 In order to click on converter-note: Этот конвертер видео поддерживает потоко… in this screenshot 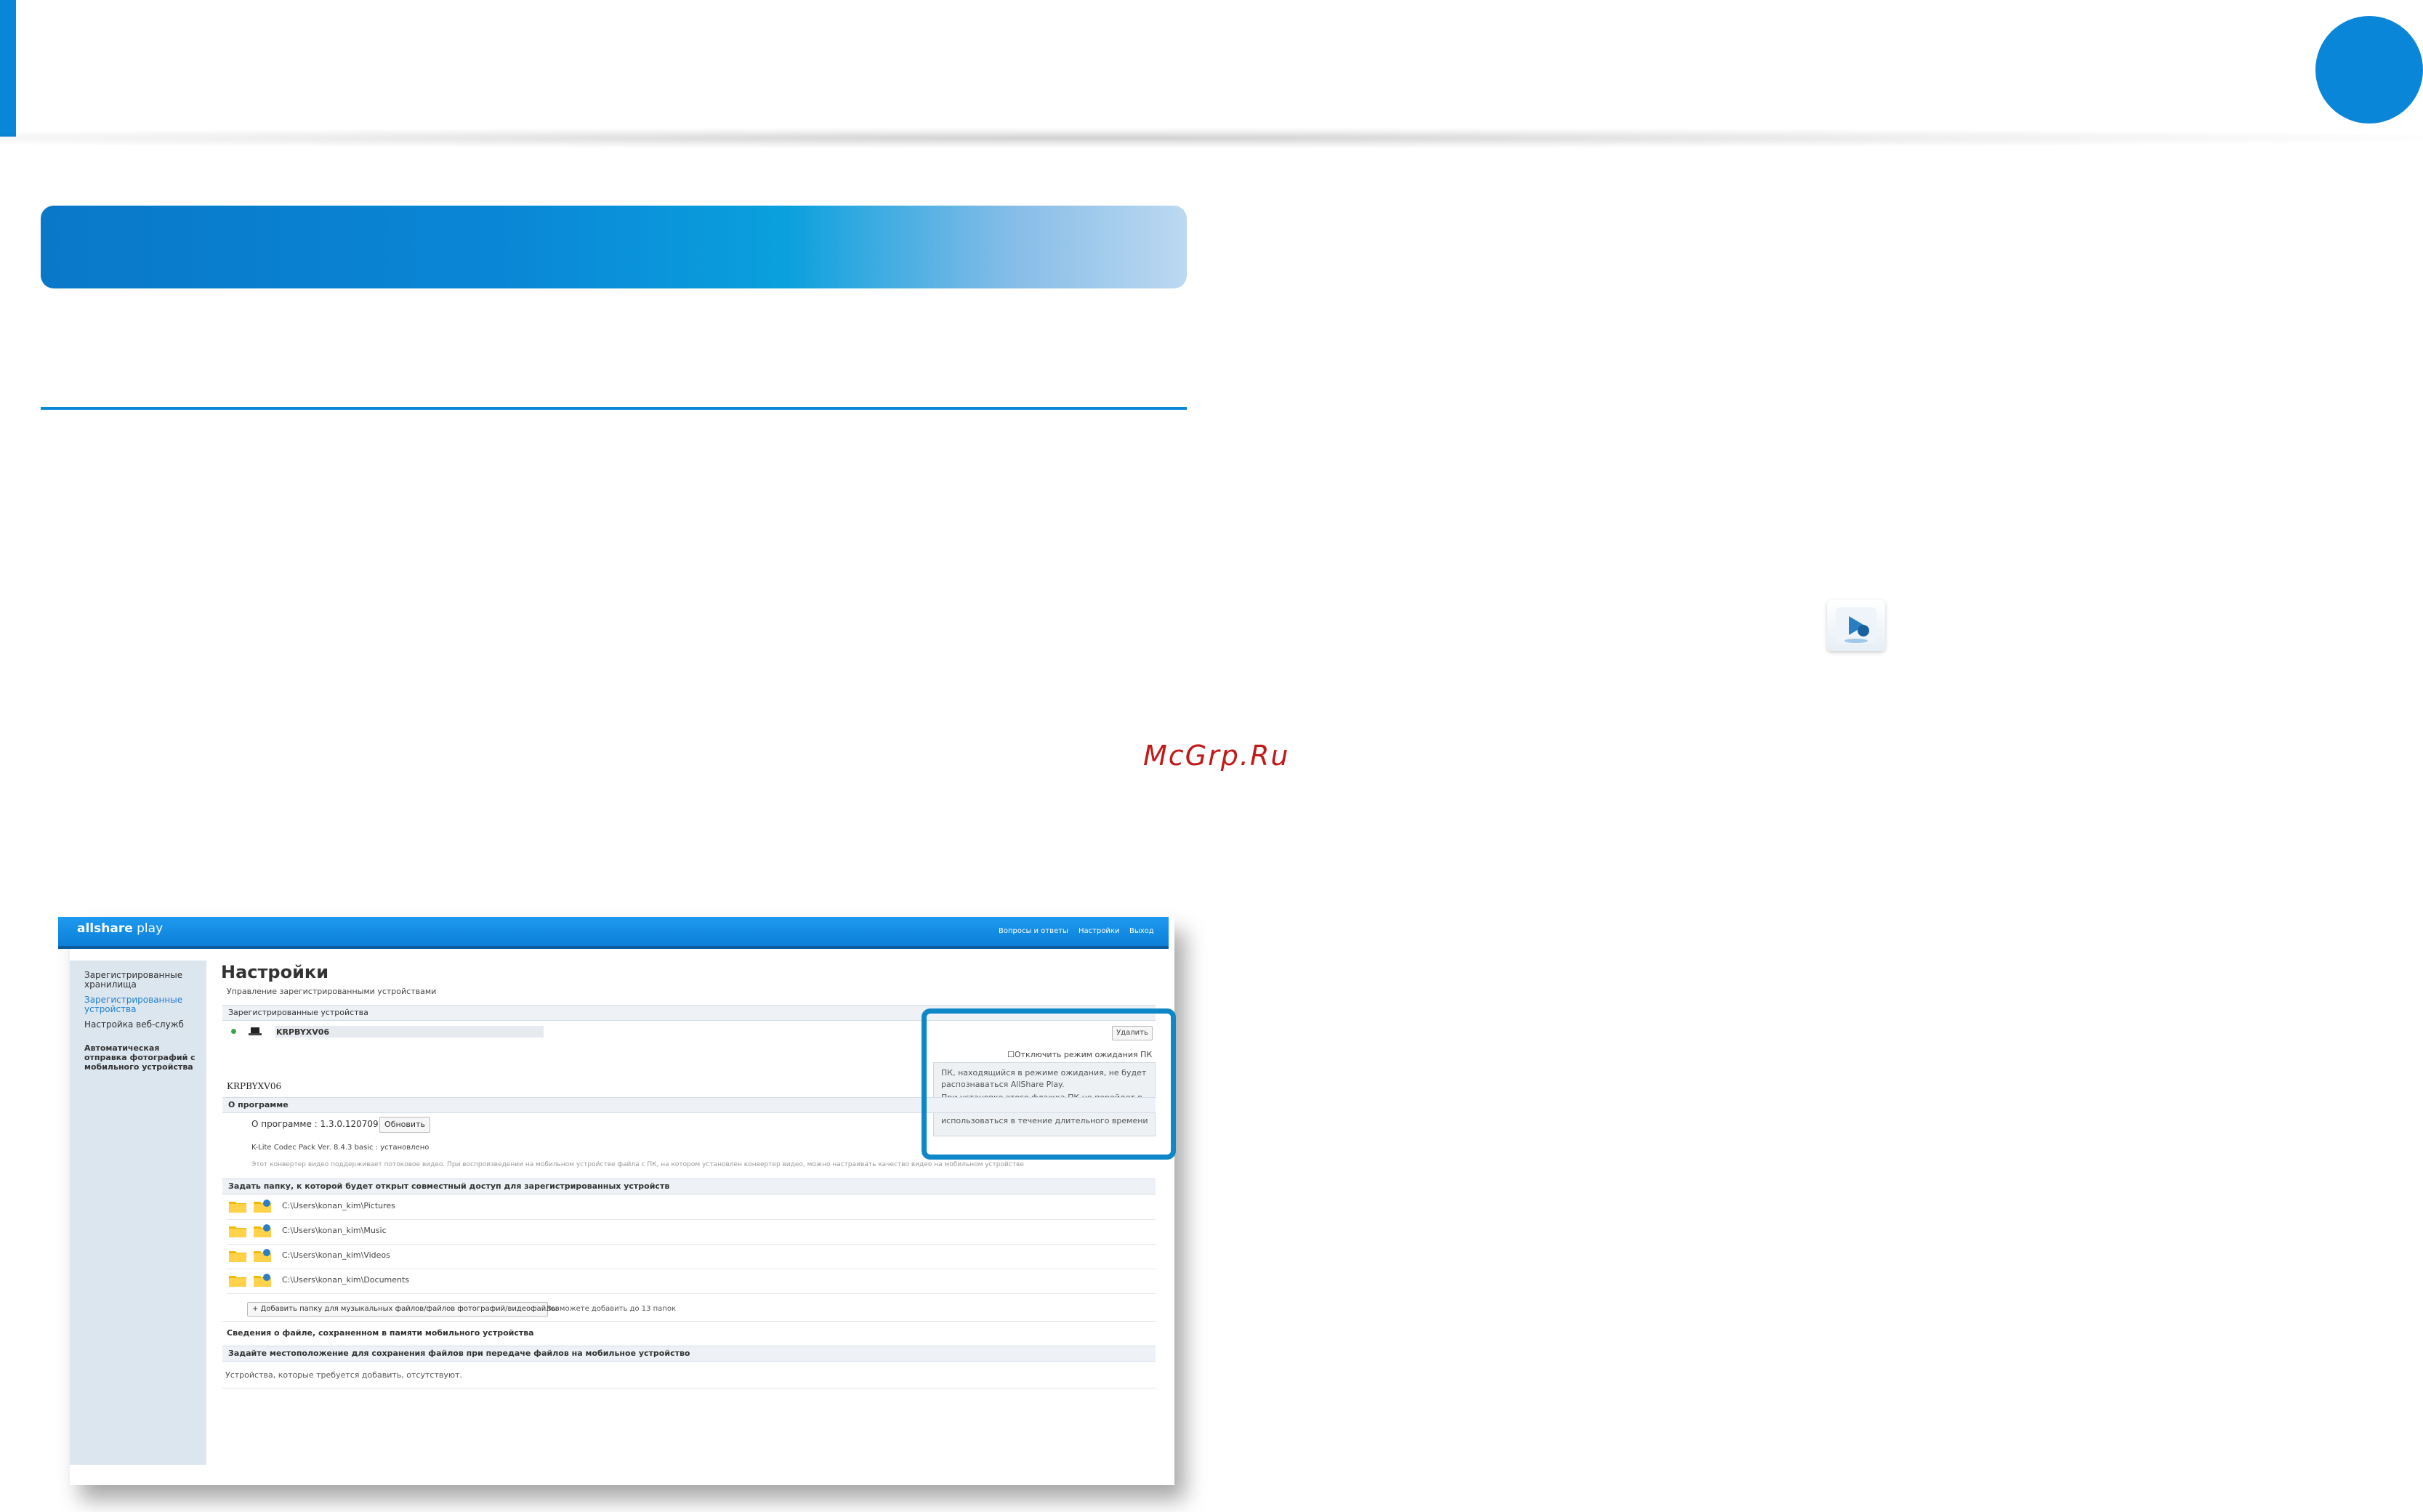, I will do `click(637, 1165)`.